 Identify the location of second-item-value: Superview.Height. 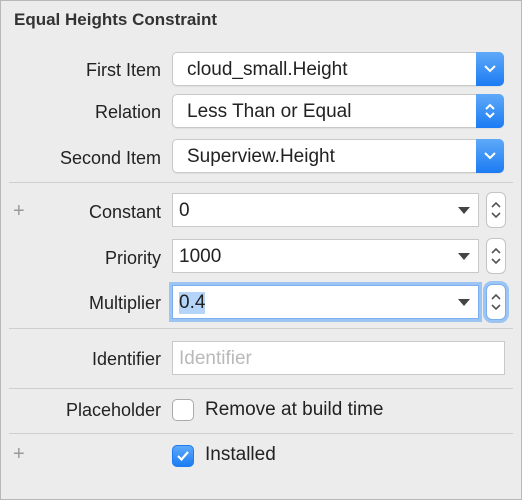
(261, 156).